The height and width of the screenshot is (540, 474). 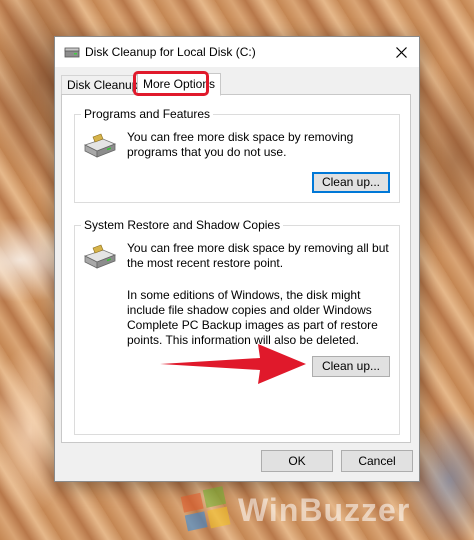 I want to click on disk-cleanup-icon, so click(x=72, y=52).